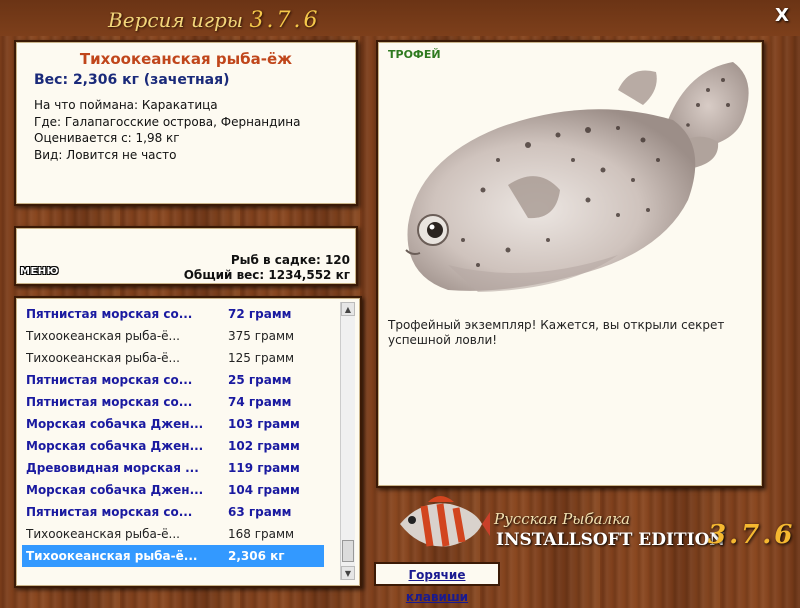 Image resolution: width=800 pixels, height=608 pixels. Describe the element at coordinates (610, 540) in the screenshot. I see `game-logo-edition: INSTALLSOFT EDITION` at that location.